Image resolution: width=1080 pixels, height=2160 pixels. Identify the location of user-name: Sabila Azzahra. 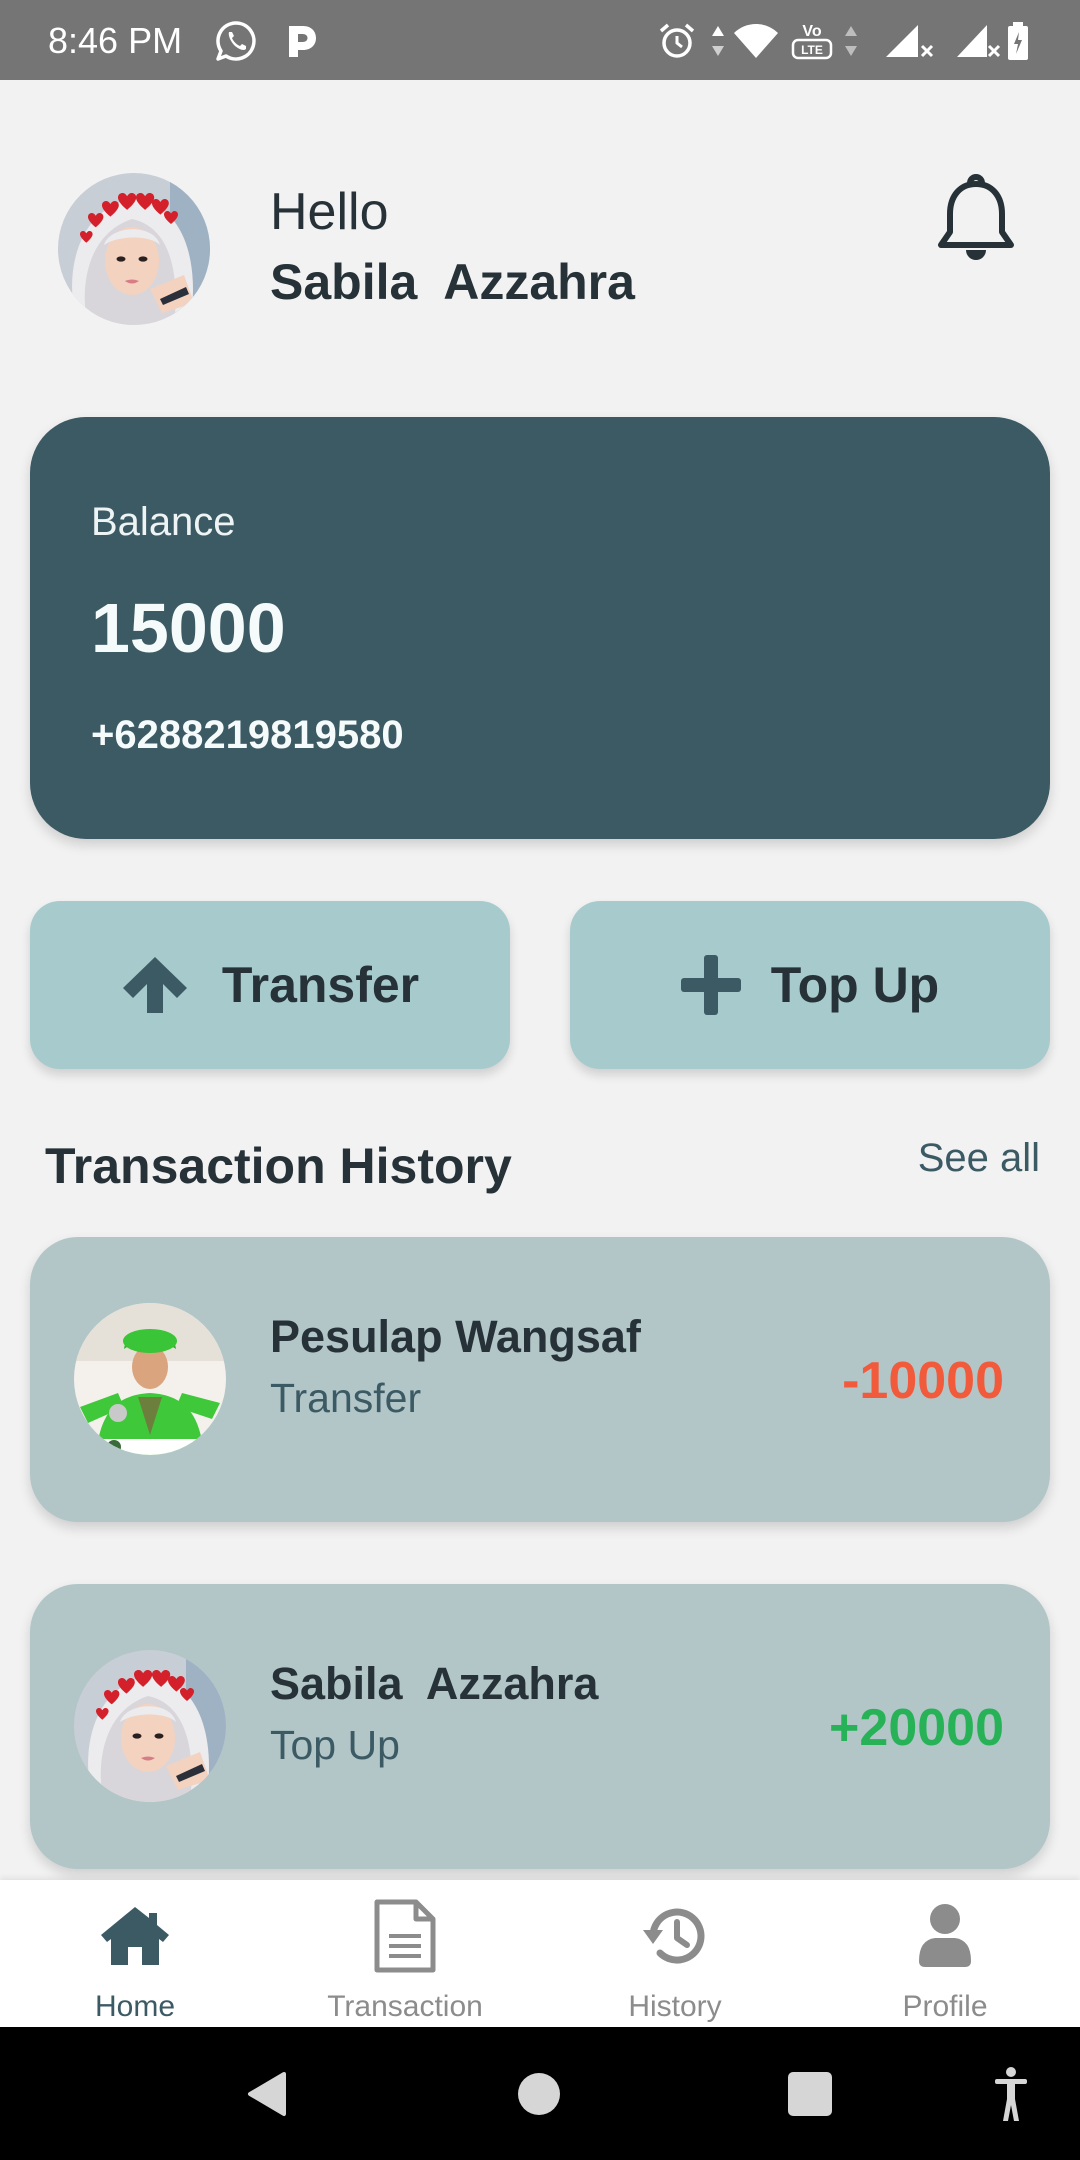
(452, 282).